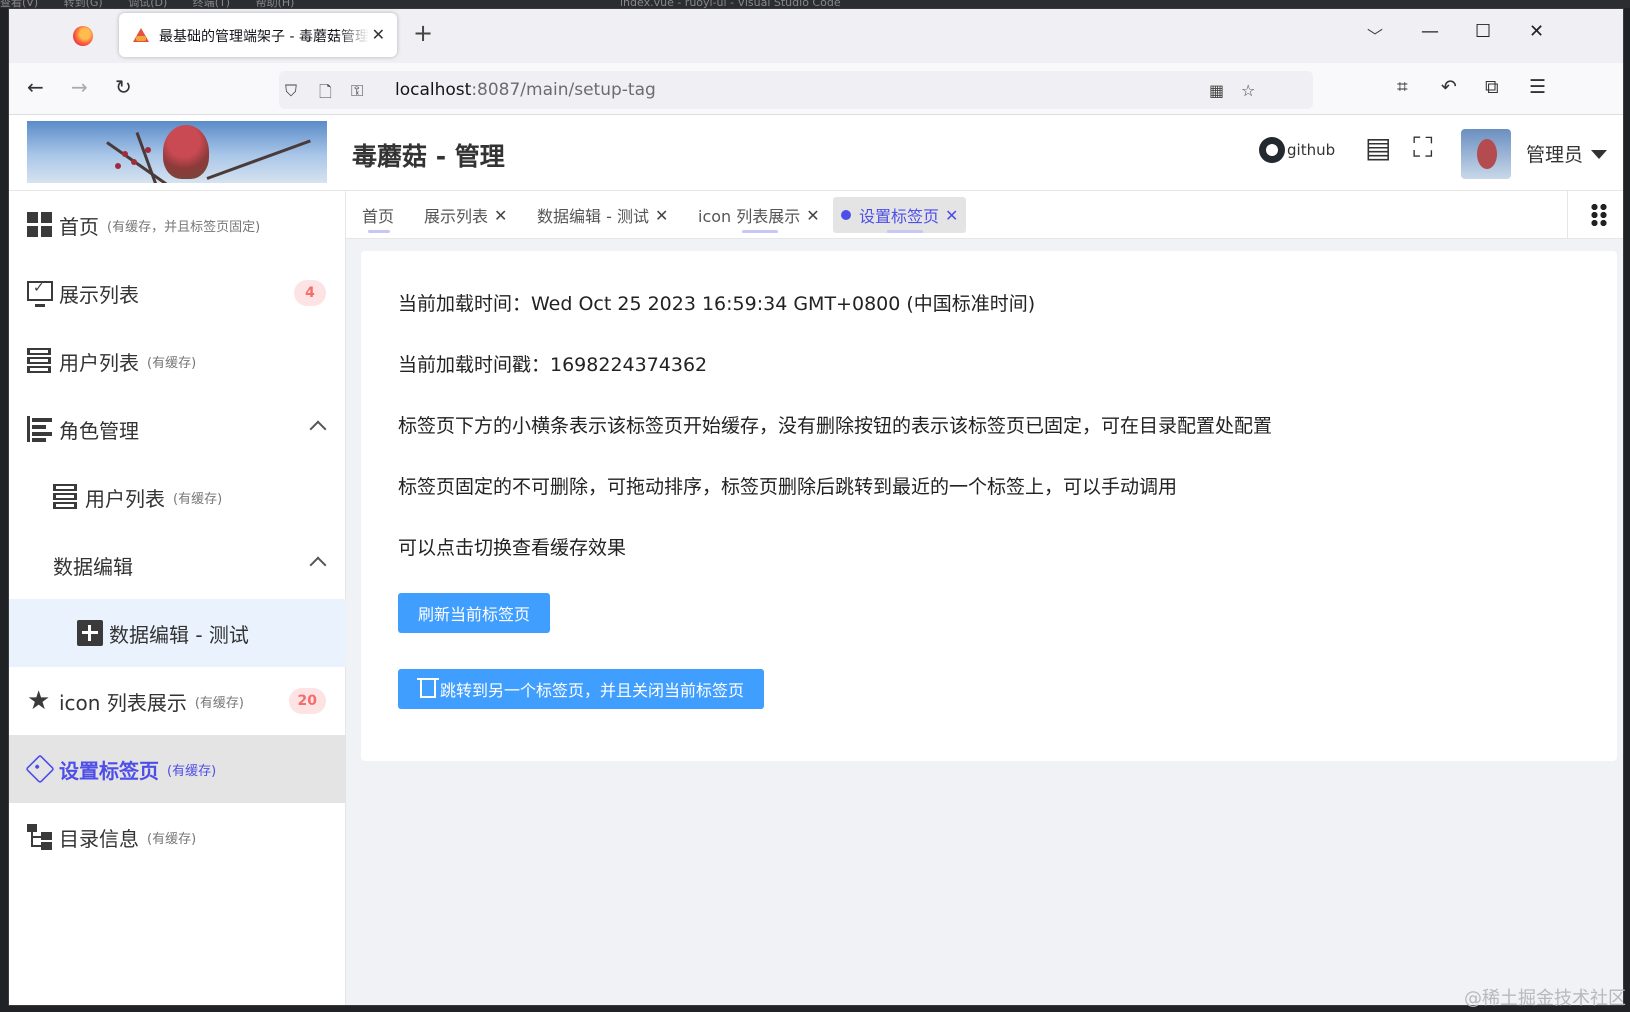  Describe the element at coordinates (749, 216) in the screenshot. I see `tag-label: icon 列表展示` at that location.